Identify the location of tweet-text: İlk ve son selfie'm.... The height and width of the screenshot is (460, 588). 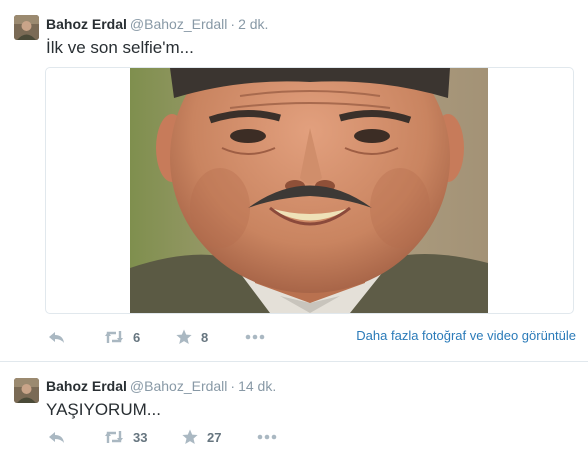
(120, 47).